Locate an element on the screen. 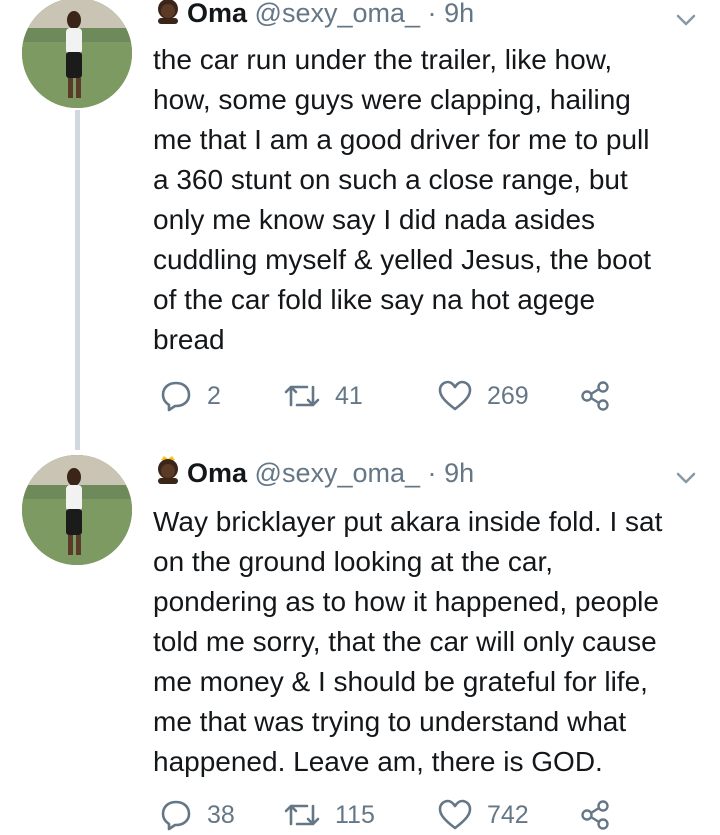  like-button: 269 is located at coordinates (483, 396).